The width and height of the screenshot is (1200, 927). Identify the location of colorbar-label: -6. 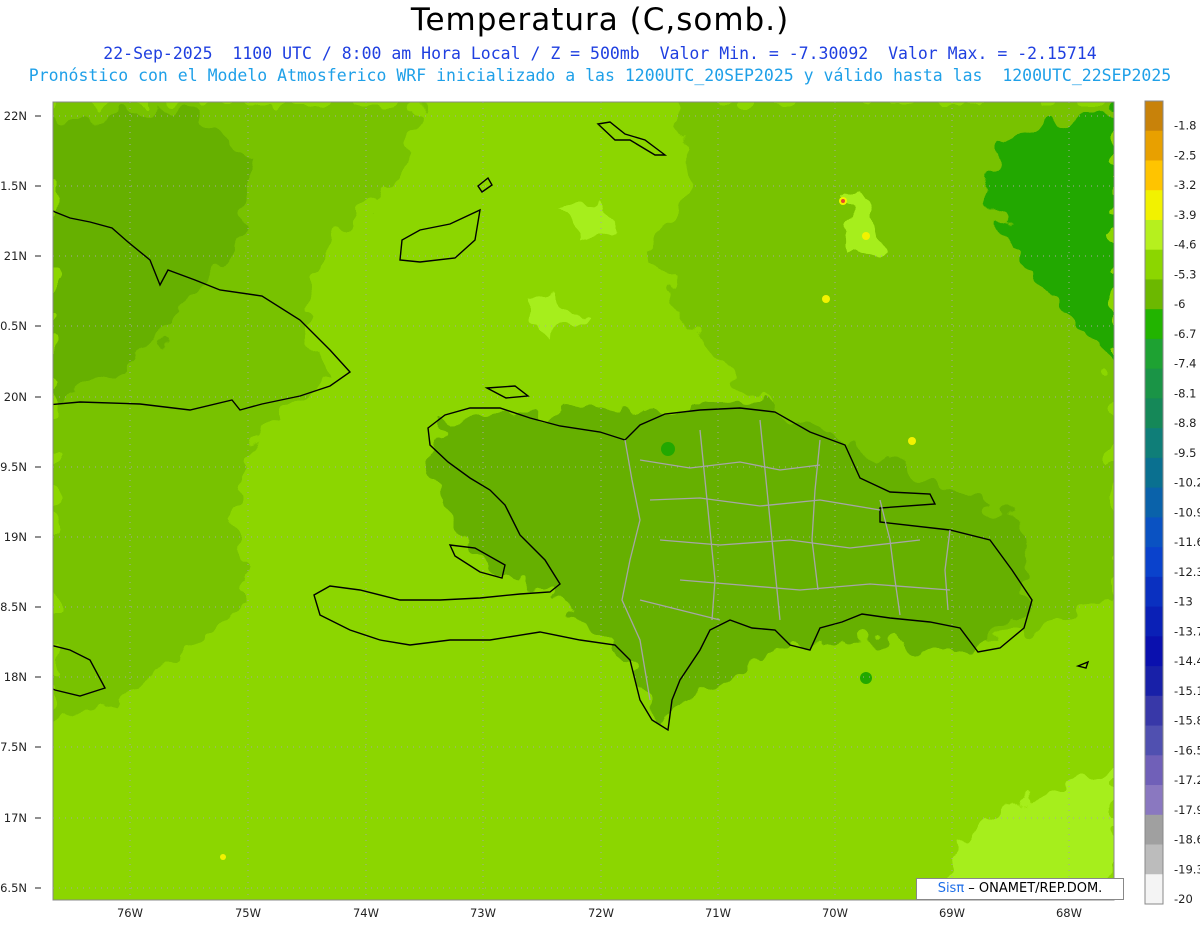
(1179, 304).